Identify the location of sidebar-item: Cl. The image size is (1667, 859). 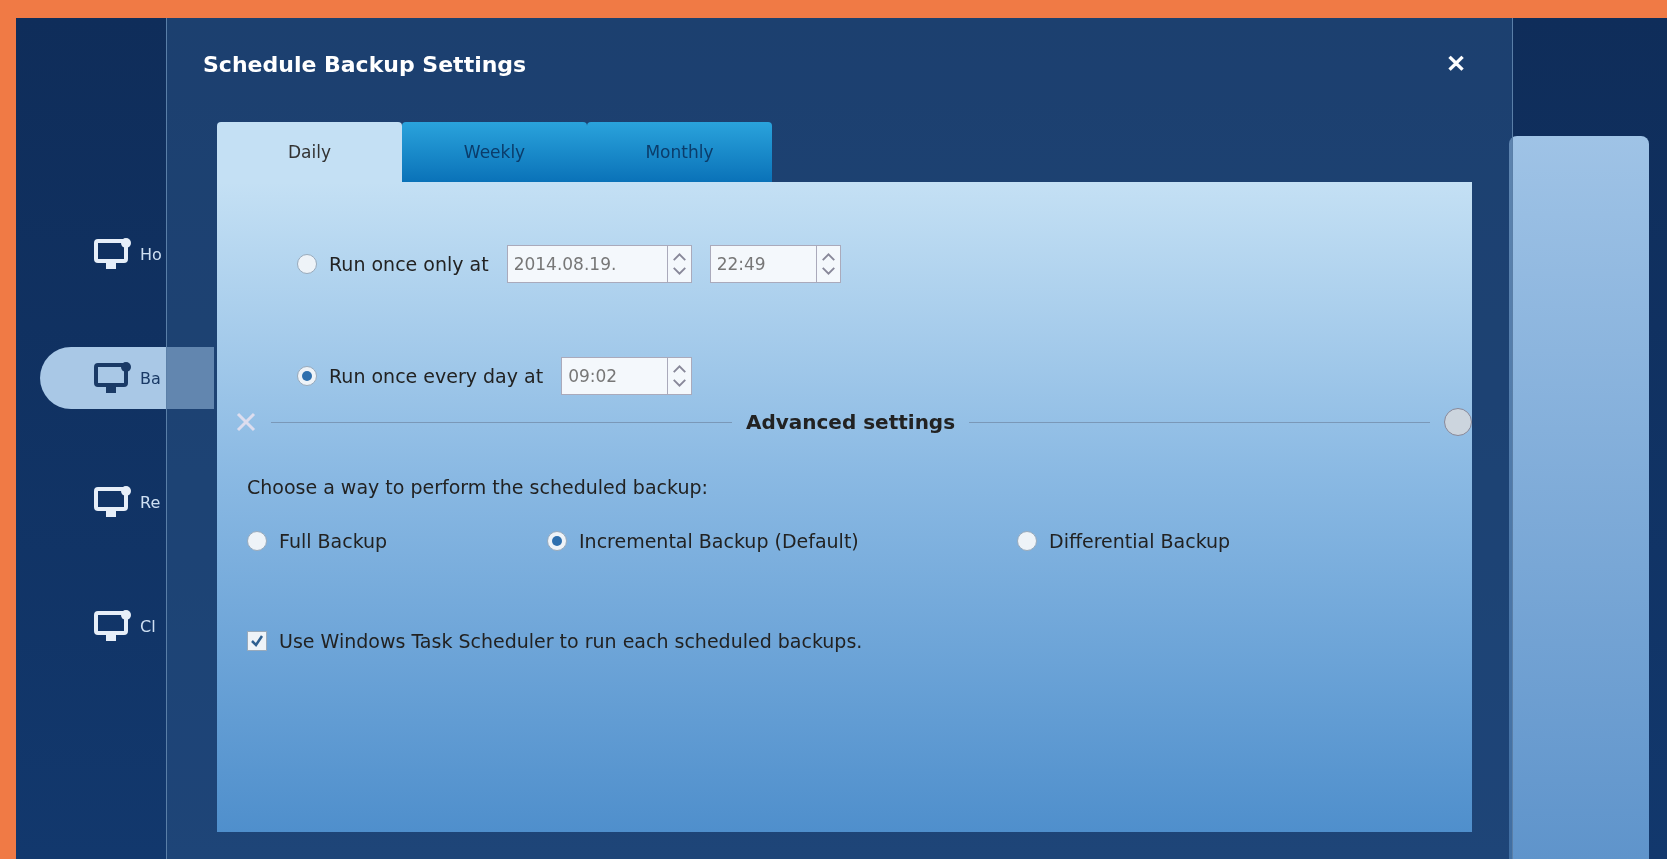
(127, 626).